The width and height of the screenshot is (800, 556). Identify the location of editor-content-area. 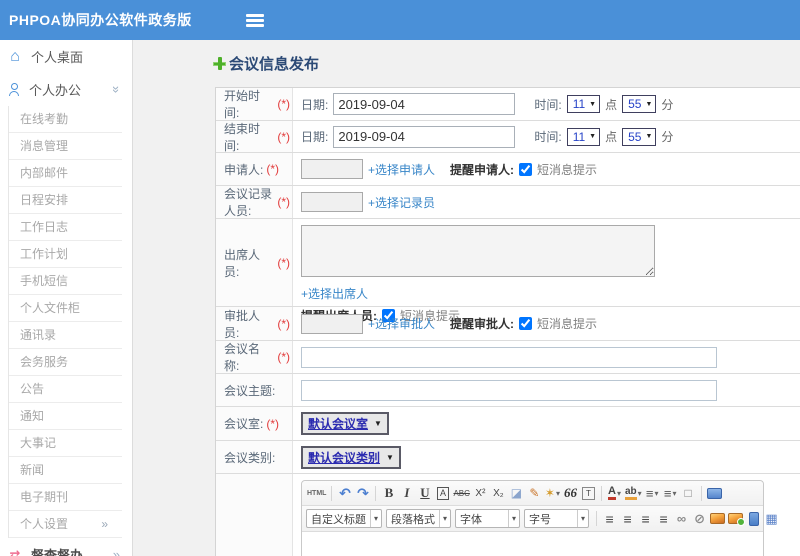
(532, 544).